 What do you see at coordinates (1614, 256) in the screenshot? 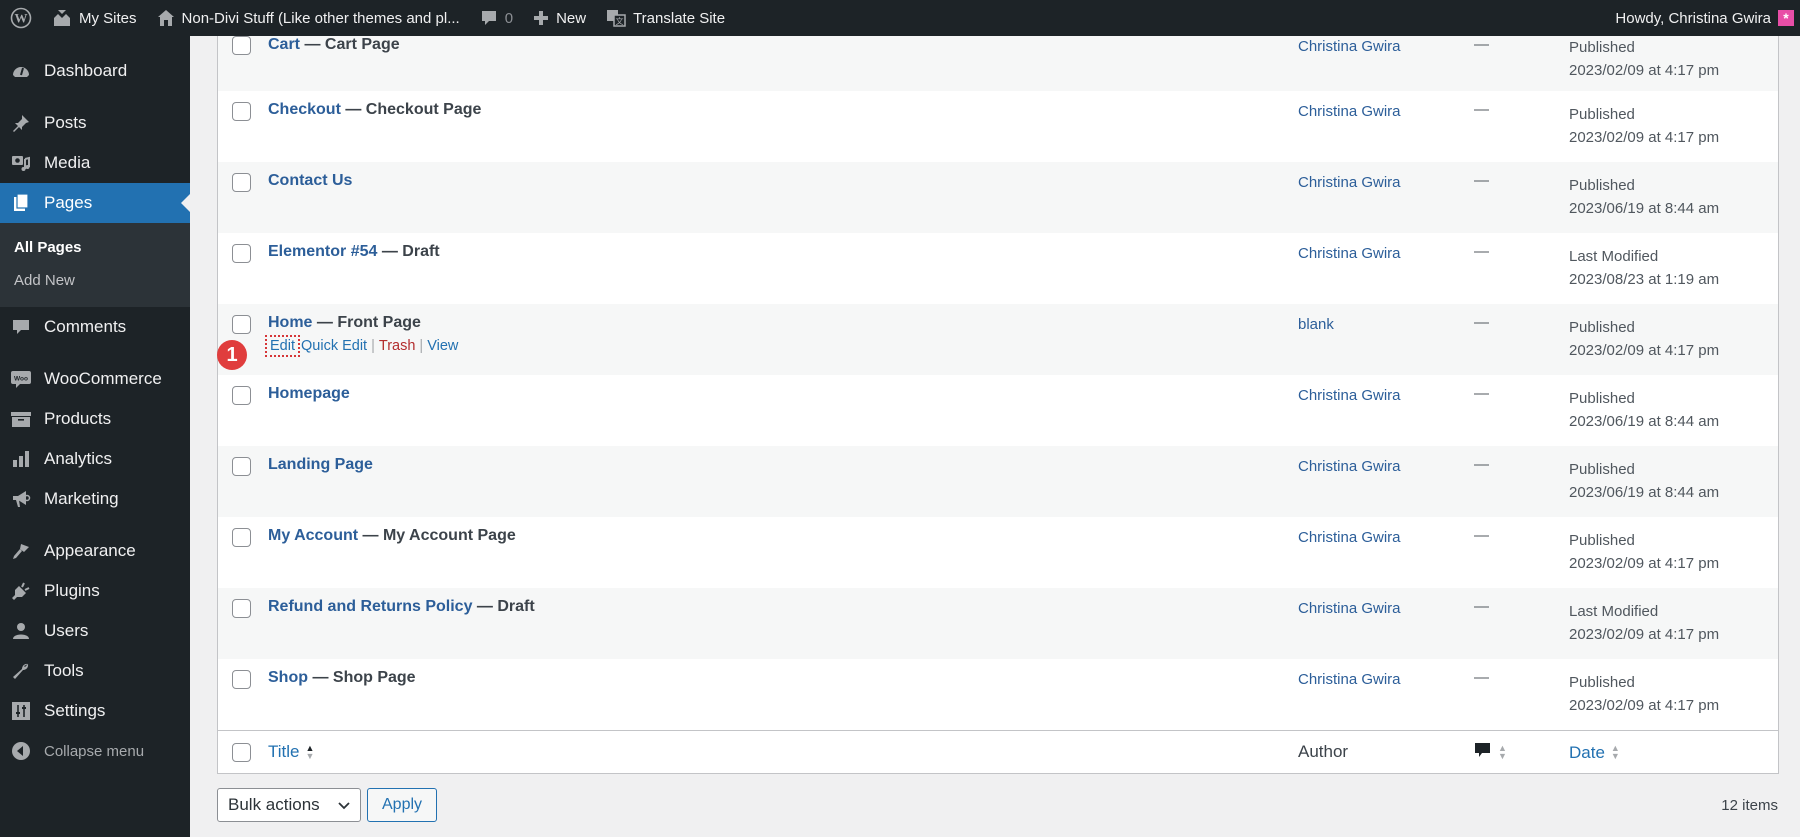
I see `post-status: Last Modified` at bounding box center [1614, 256].